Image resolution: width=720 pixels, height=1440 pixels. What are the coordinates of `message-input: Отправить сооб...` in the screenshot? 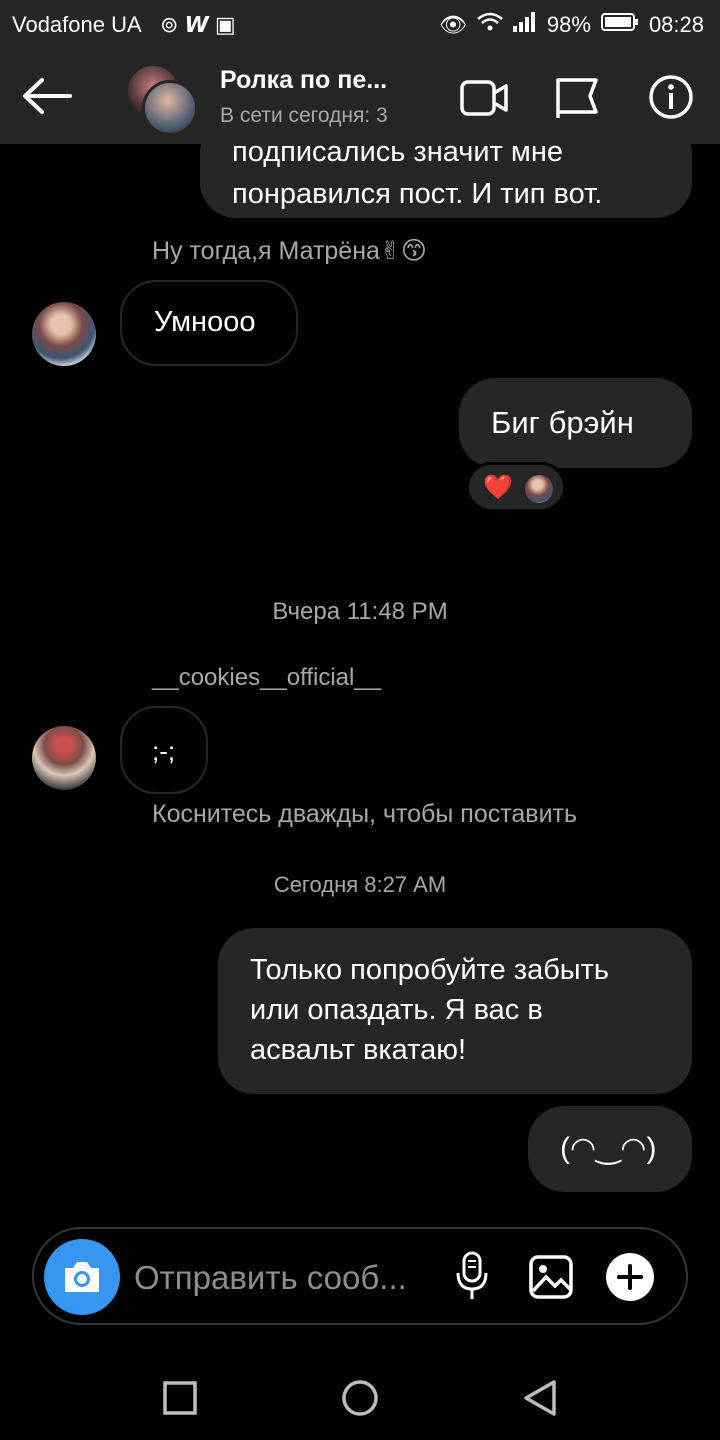 It's located at (270, 1278).